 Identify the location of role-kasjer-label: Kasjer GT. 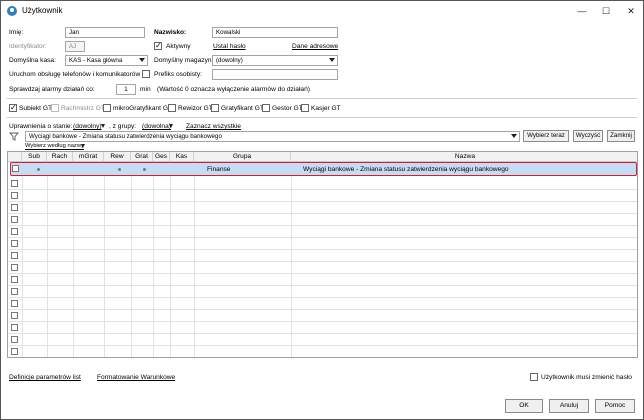
(326, 108).